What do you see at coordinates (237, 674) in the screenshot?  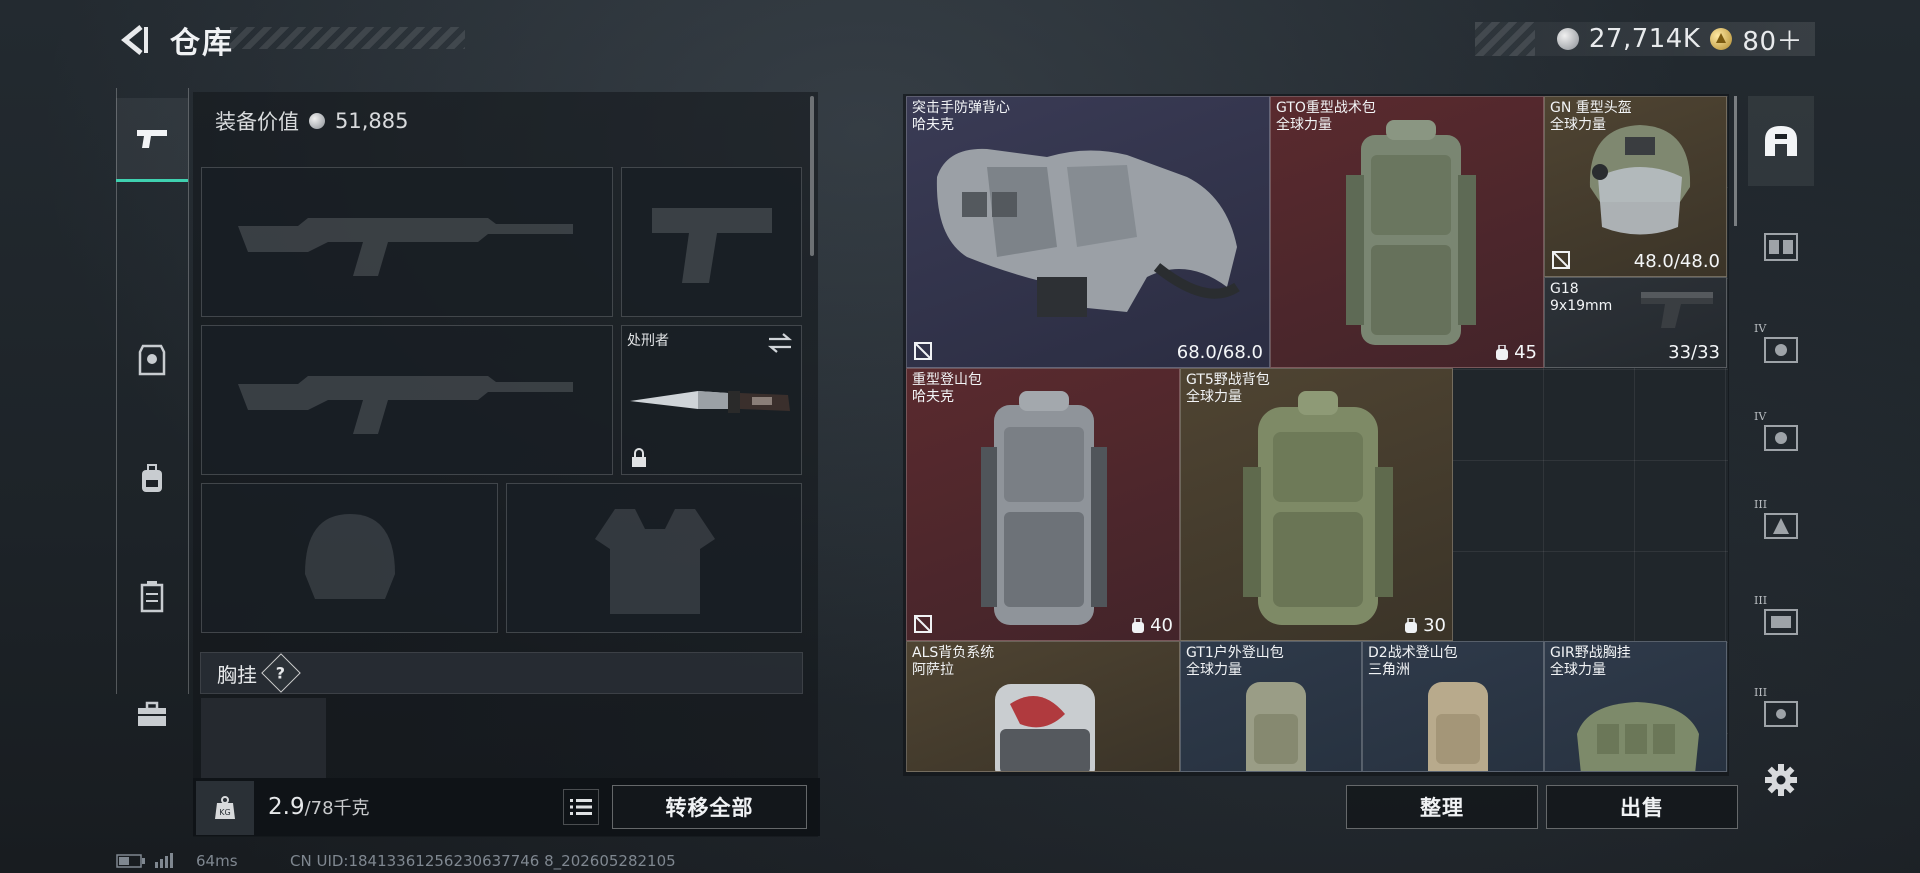 I see `chest-rig-label: 胸挂` at bounding box center [237, 674].